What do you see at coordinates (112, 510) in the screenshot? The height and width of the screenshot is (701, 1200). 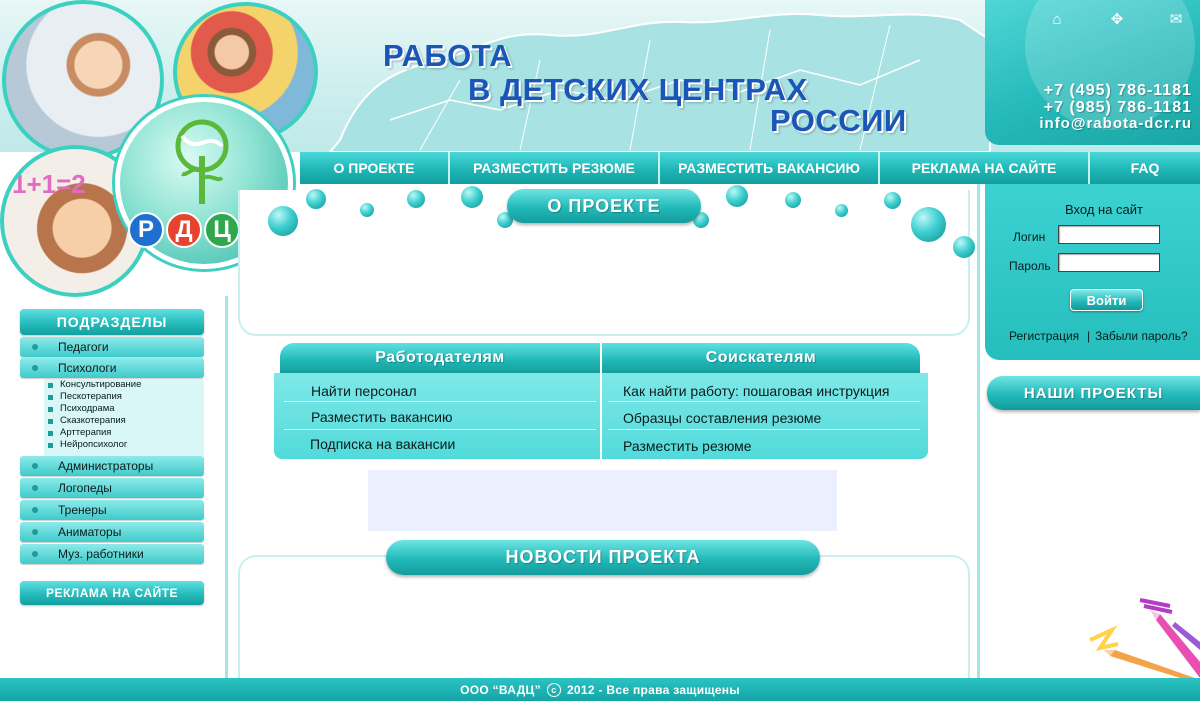 I see `category-trainers: Тренеры` at bounding box center [112, 510].